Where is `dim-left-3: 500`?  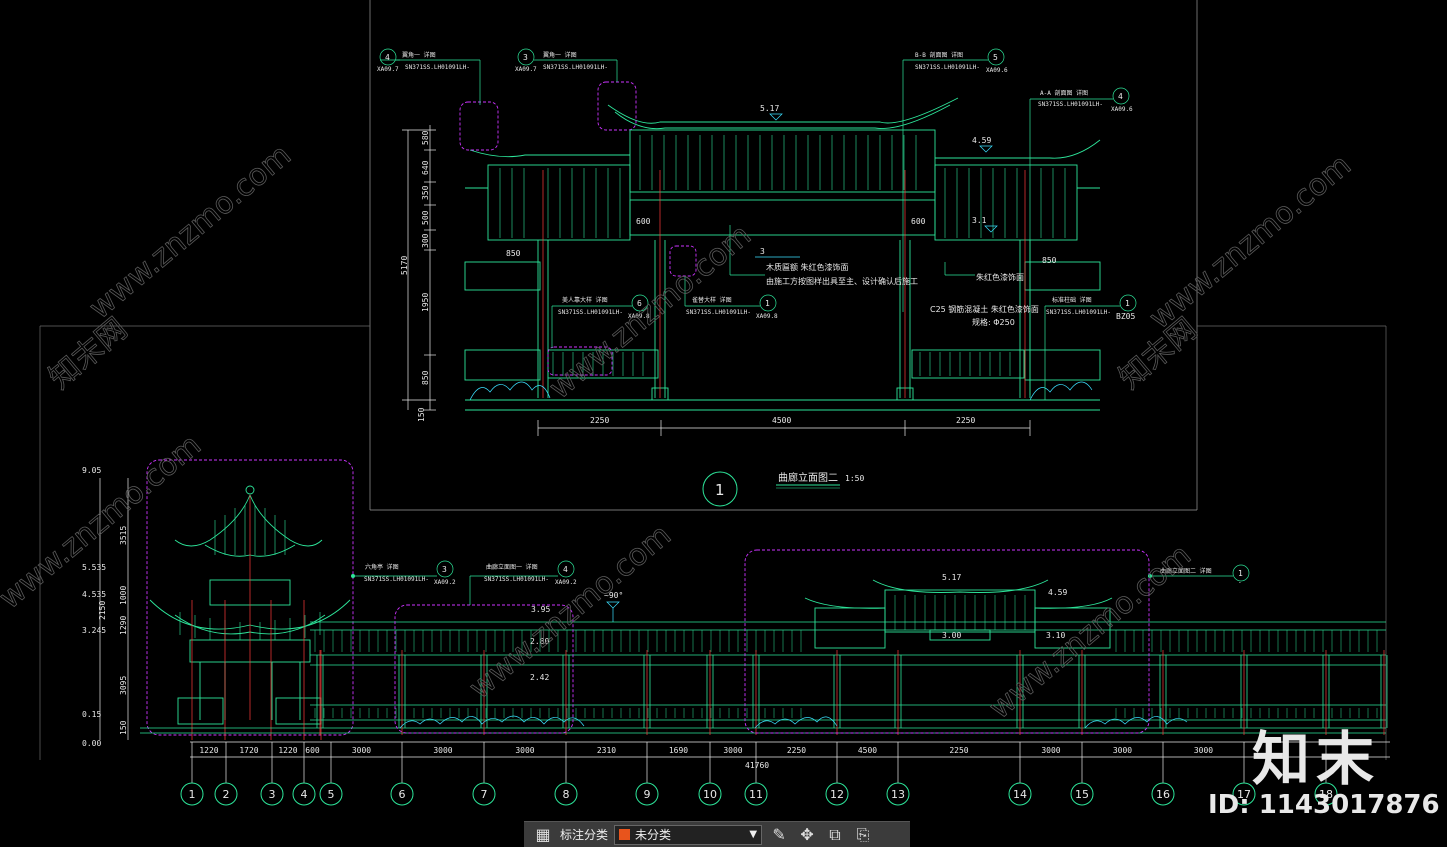
dim-left-3: 500 is located at coordinates (425, 217).